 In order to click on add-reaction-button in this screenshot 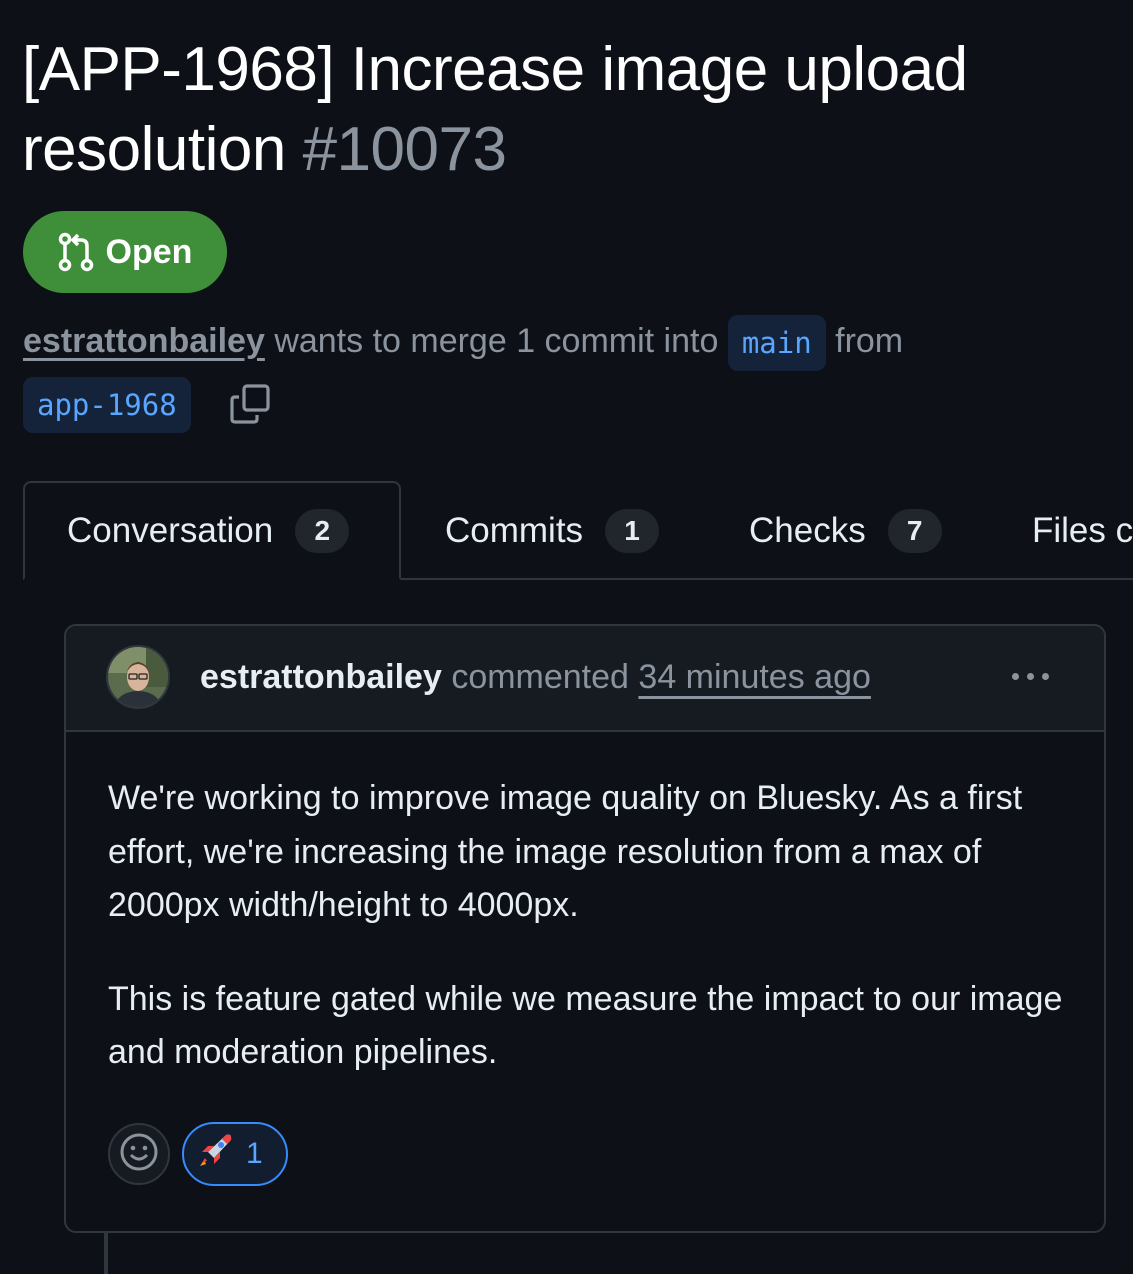, I will do `click(139, 1154)`.